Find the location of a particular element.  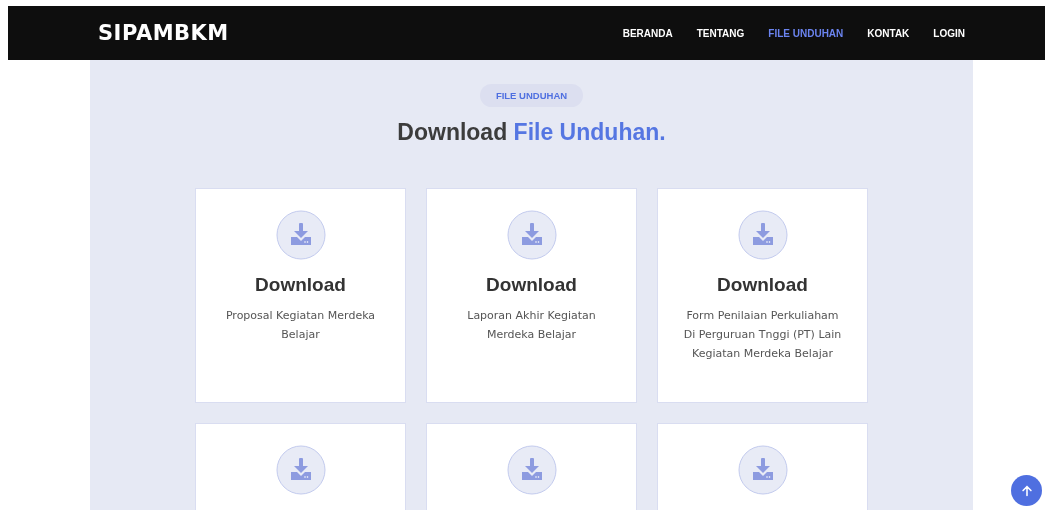

card-description: Proposal Kegiatan Merdeka Belajar is located at coordinates (300, 325).